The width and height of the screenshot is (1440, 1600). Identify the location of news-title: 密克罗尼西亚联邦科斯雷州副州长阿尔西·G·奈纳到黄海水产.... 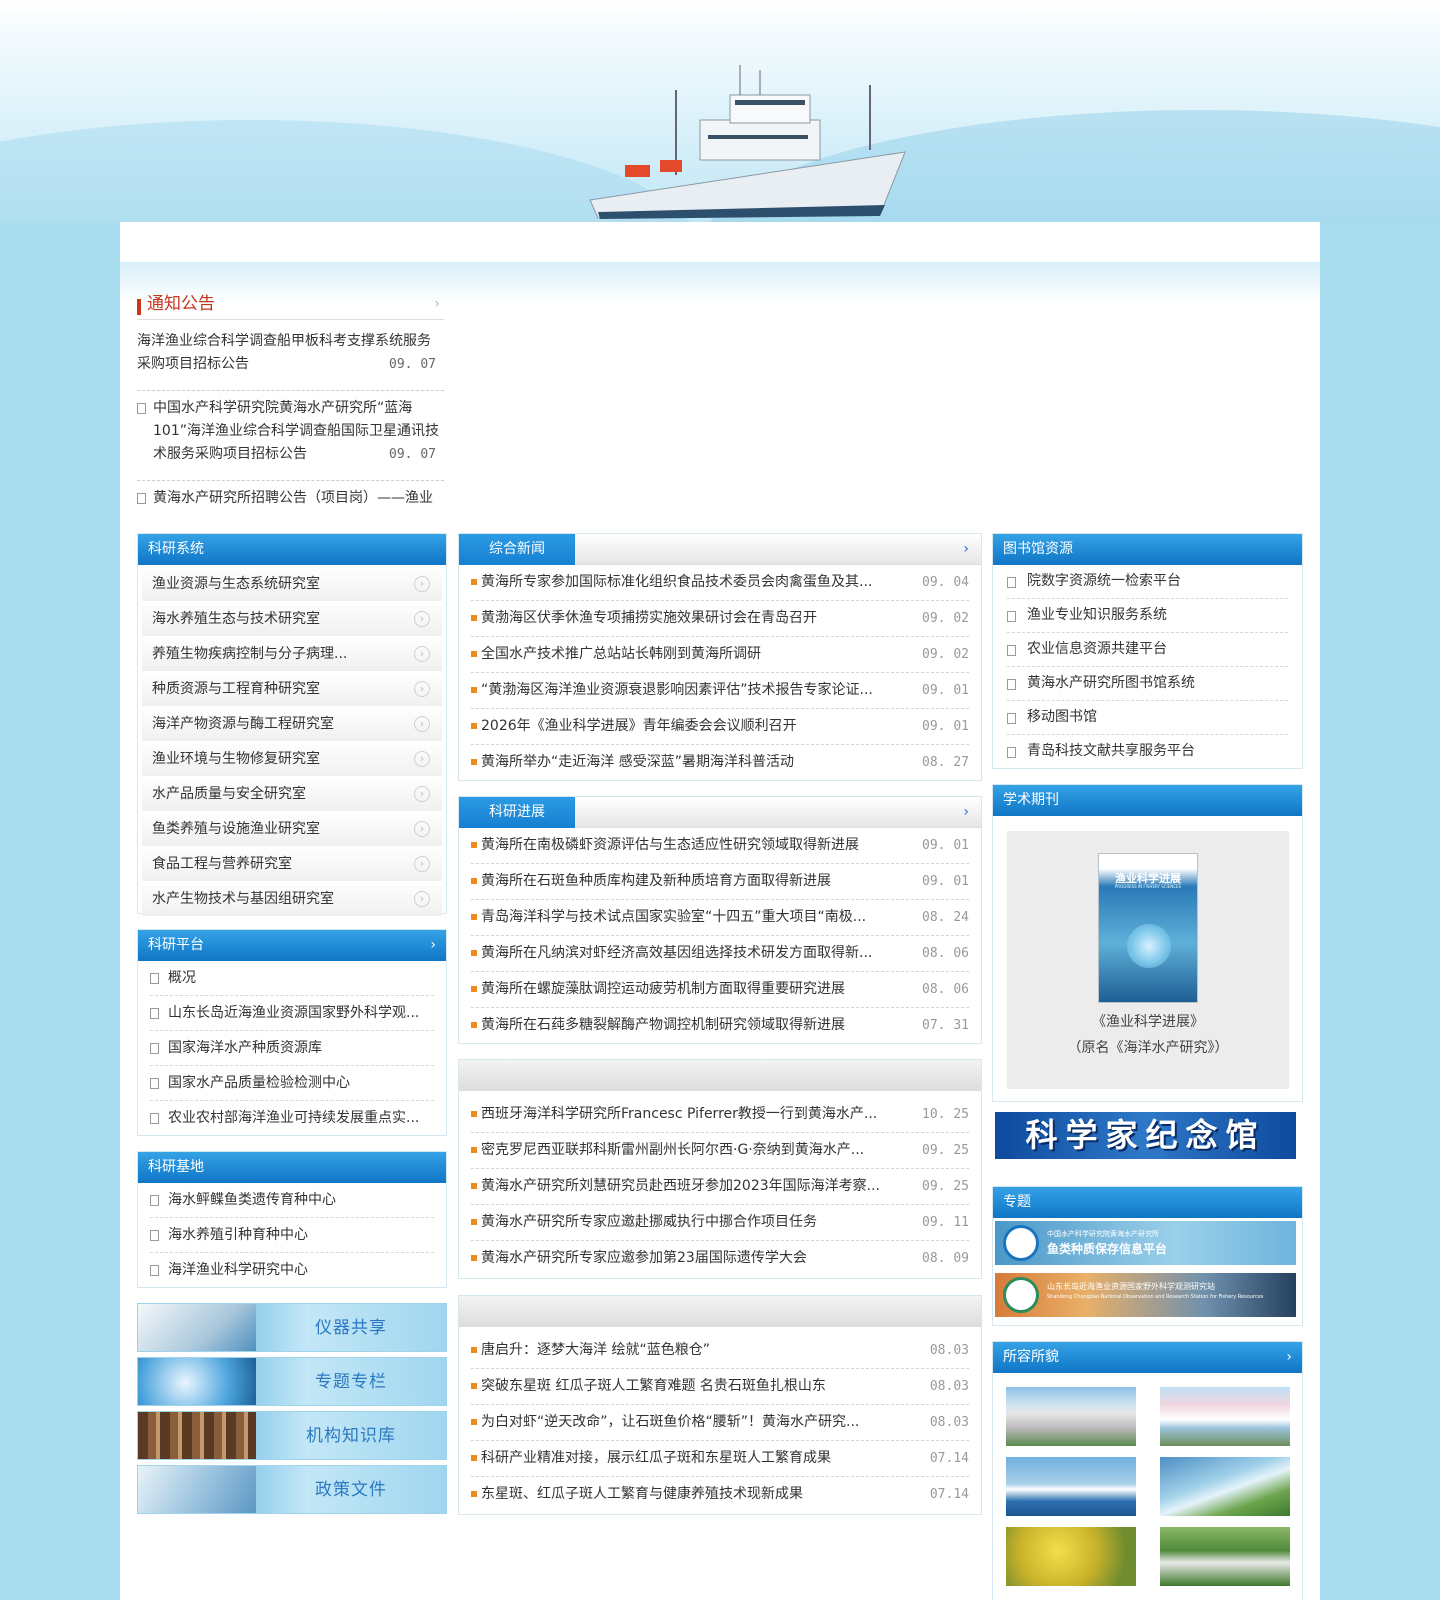
(672, 1150).